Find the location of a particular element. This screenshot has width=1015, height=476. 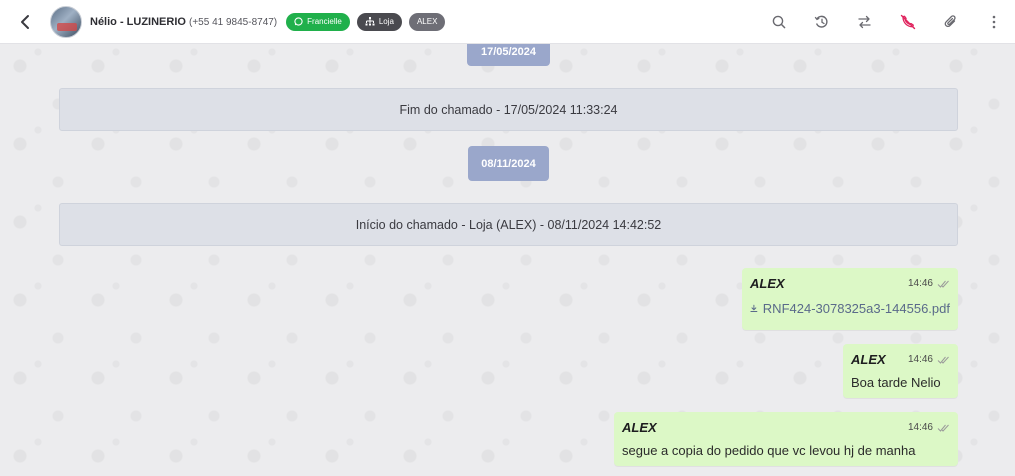

search-button is located at coordinates (778, 22).